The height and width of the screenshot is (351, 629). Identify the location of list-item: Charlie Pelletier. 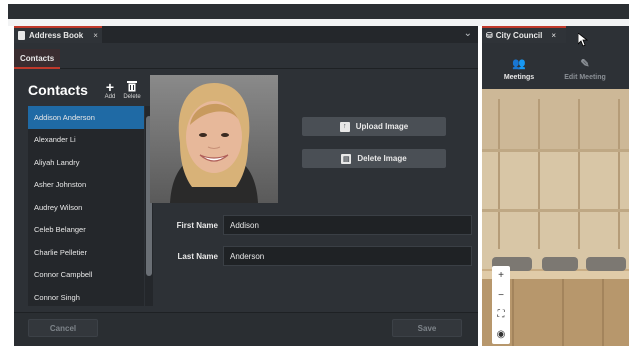
(86, 252).